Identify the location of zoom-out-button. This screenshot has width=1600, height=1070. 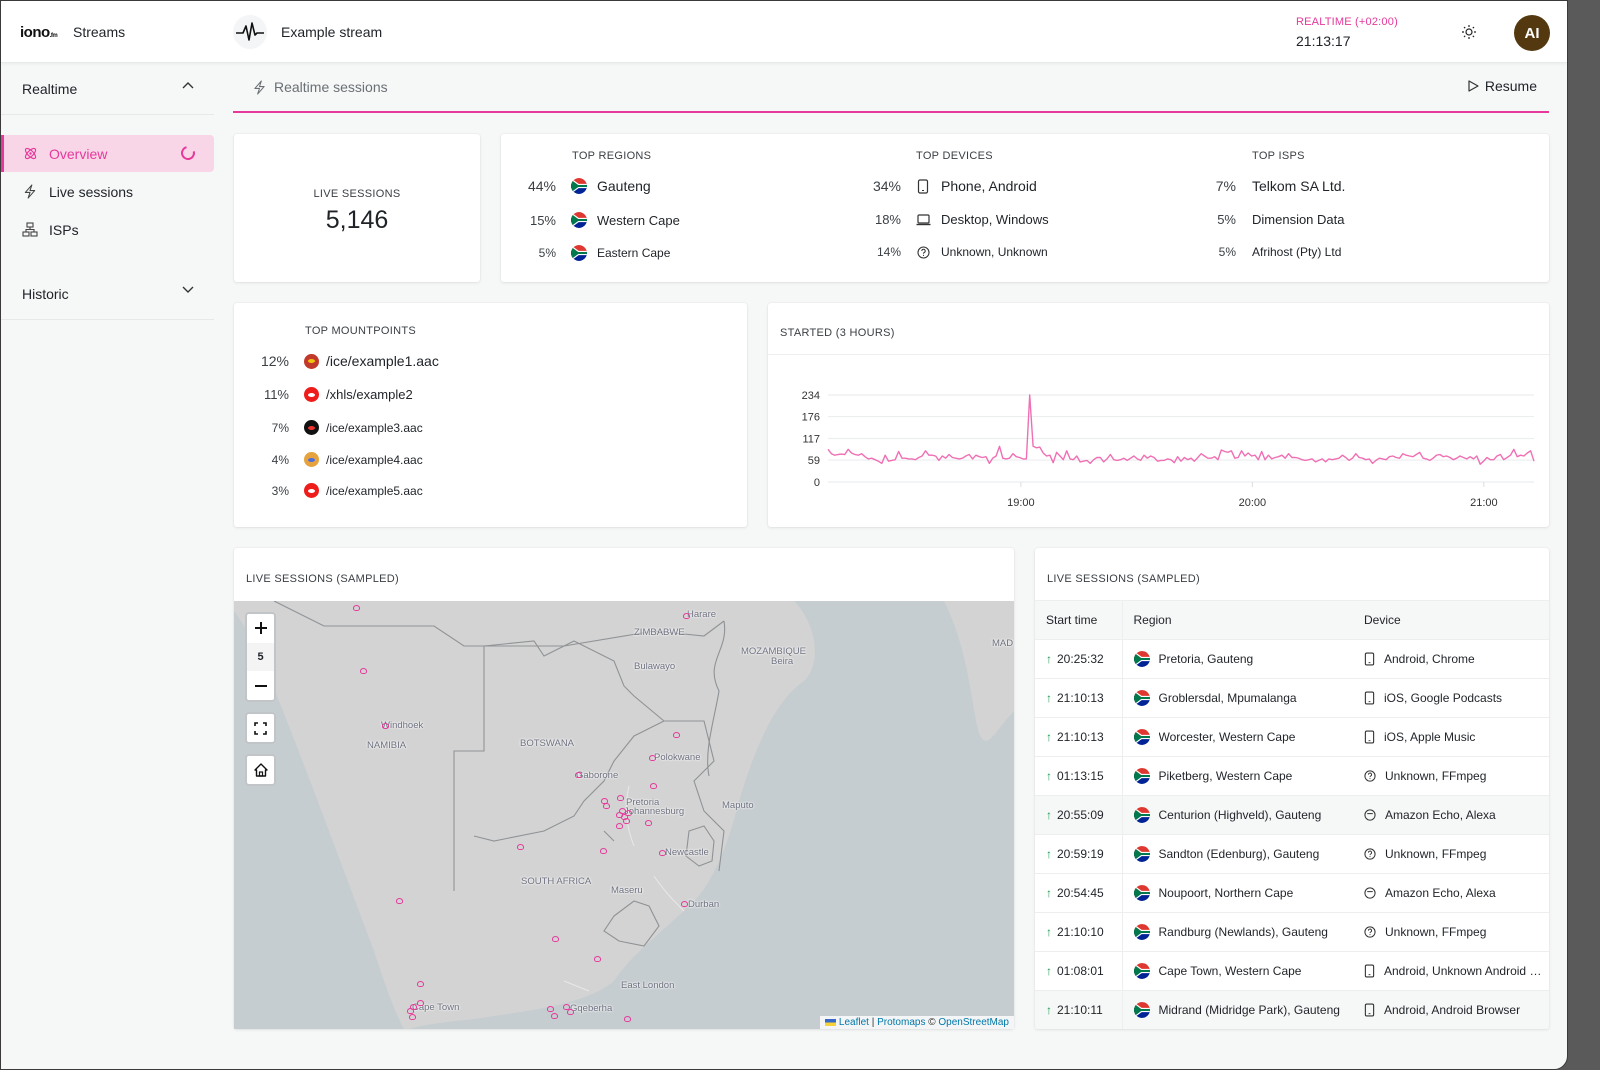
(260, 685).